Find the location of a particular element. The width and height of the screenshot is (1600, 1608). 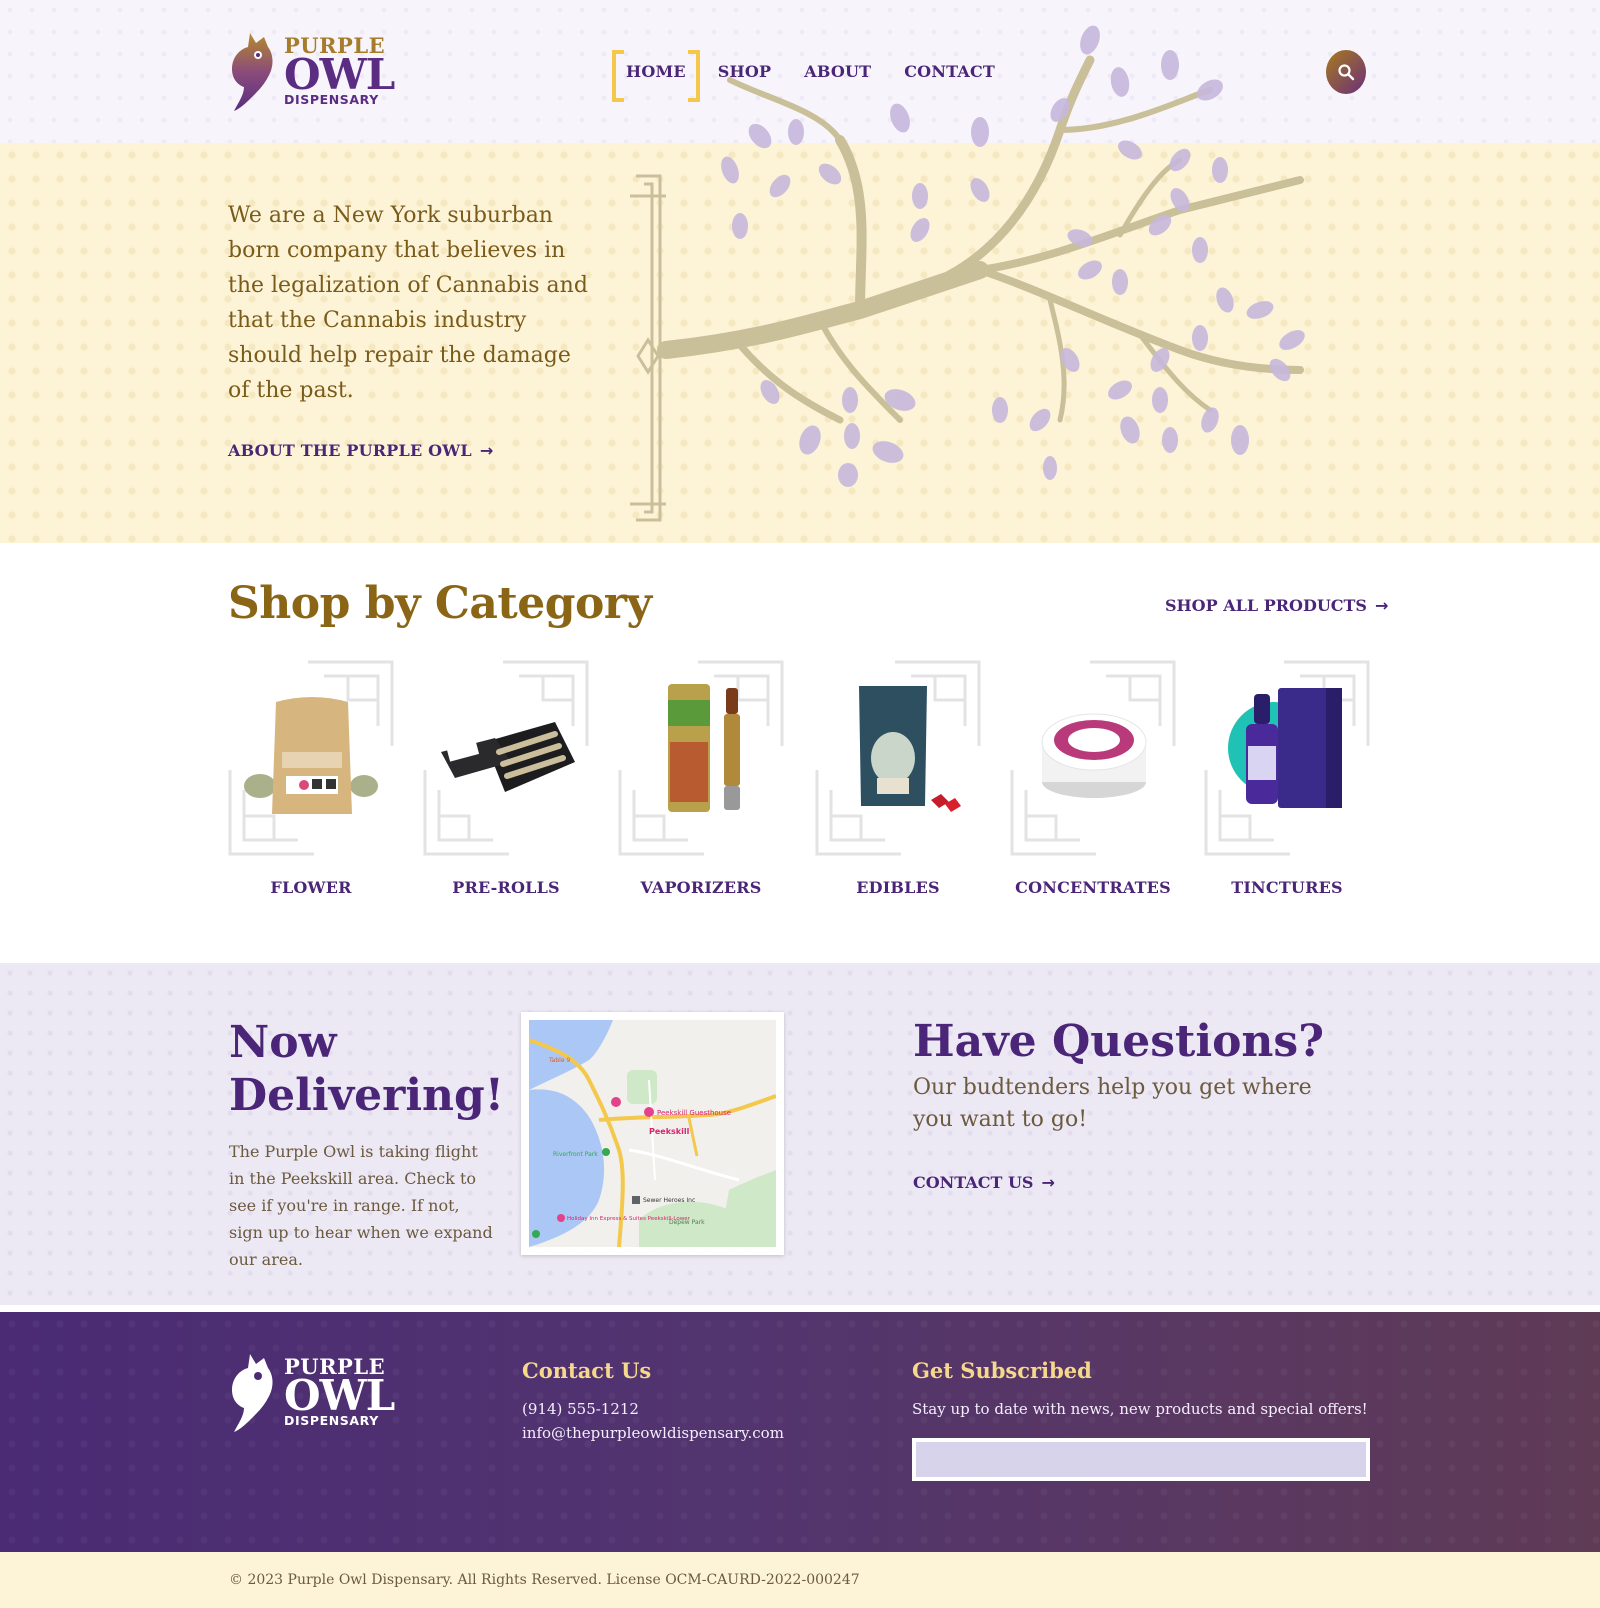

about-link: ABOUT THE PURPLE OWL → is located at coordinates (360, 450).